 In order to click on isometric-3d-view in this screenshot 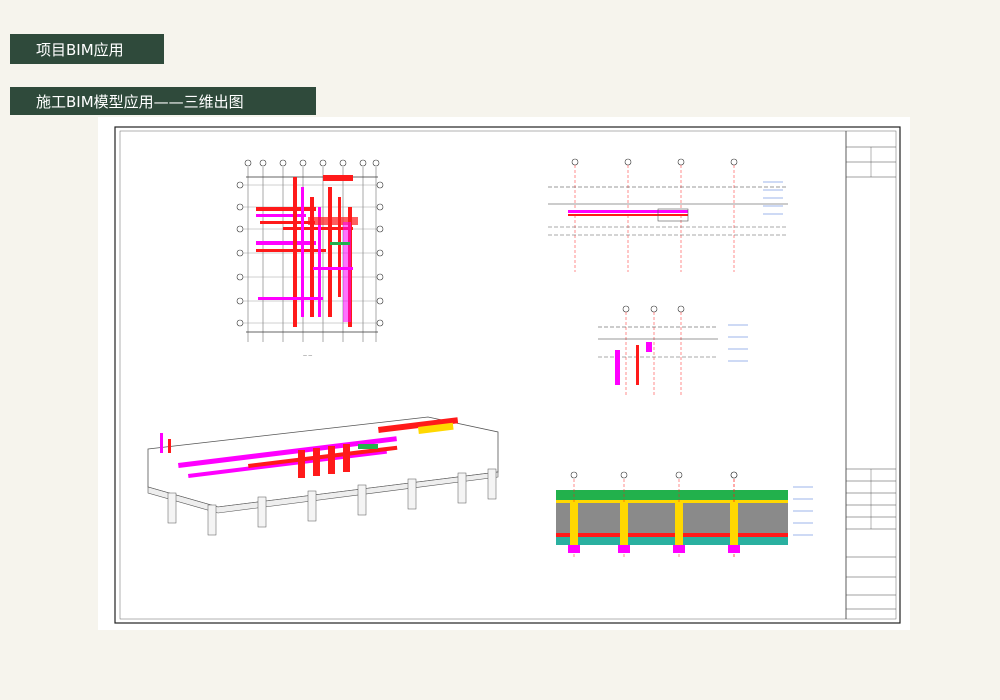, I will do `click(323, 476)`.